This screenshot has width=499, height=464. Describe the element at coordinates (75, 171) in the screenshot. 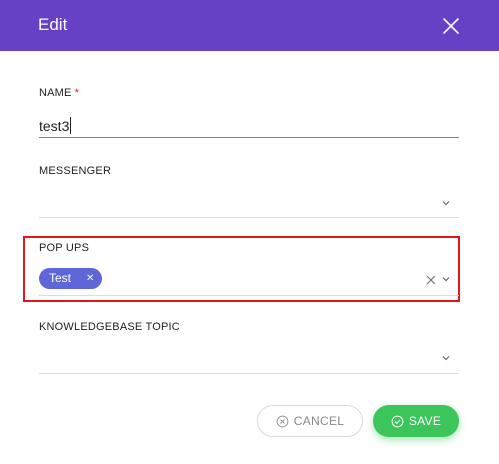

I see `messenger-label: MESSENGER` at that location.